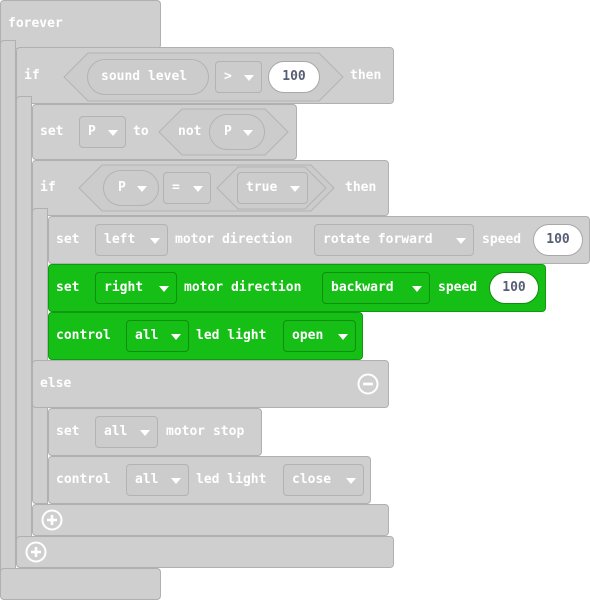 The width and height of the screenshot is (590, 600). I want to click on led-state-value: close, so click(312, 479).